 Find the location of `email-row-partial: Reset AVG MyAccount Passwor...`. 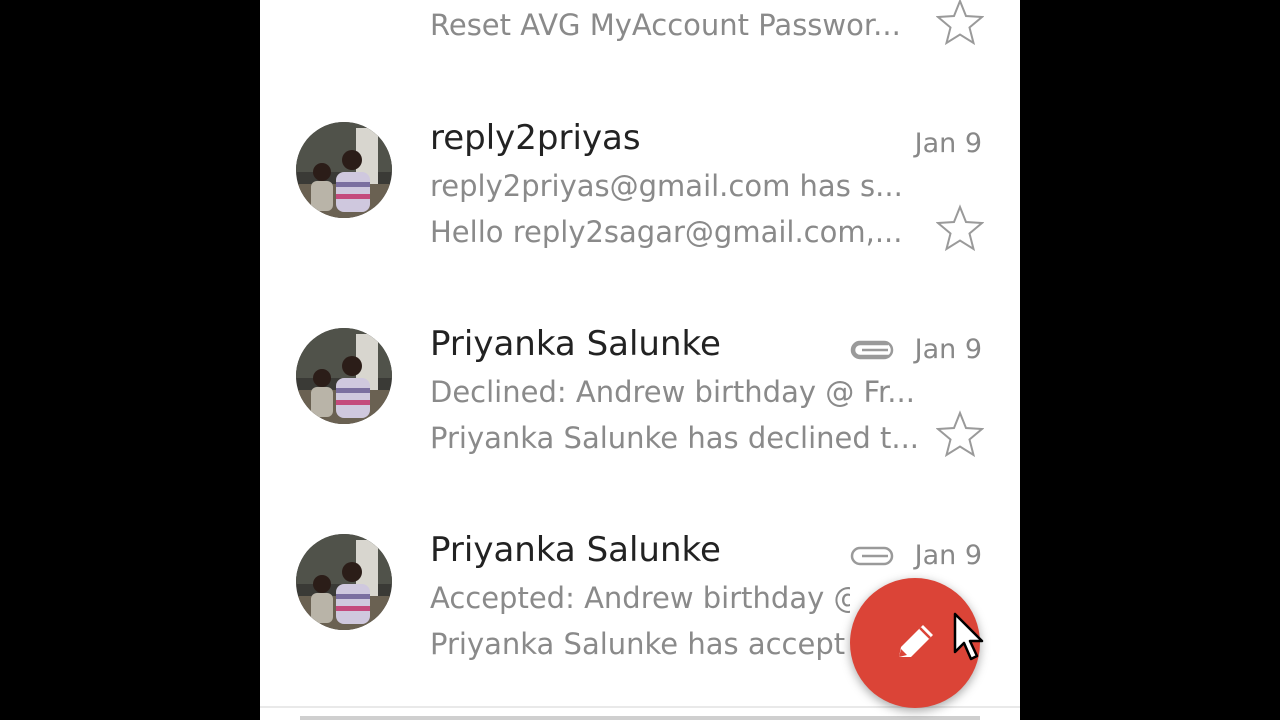

email-row-partial: Reset AVG MyAccount Passwor... is located at coordinates (640, 45).